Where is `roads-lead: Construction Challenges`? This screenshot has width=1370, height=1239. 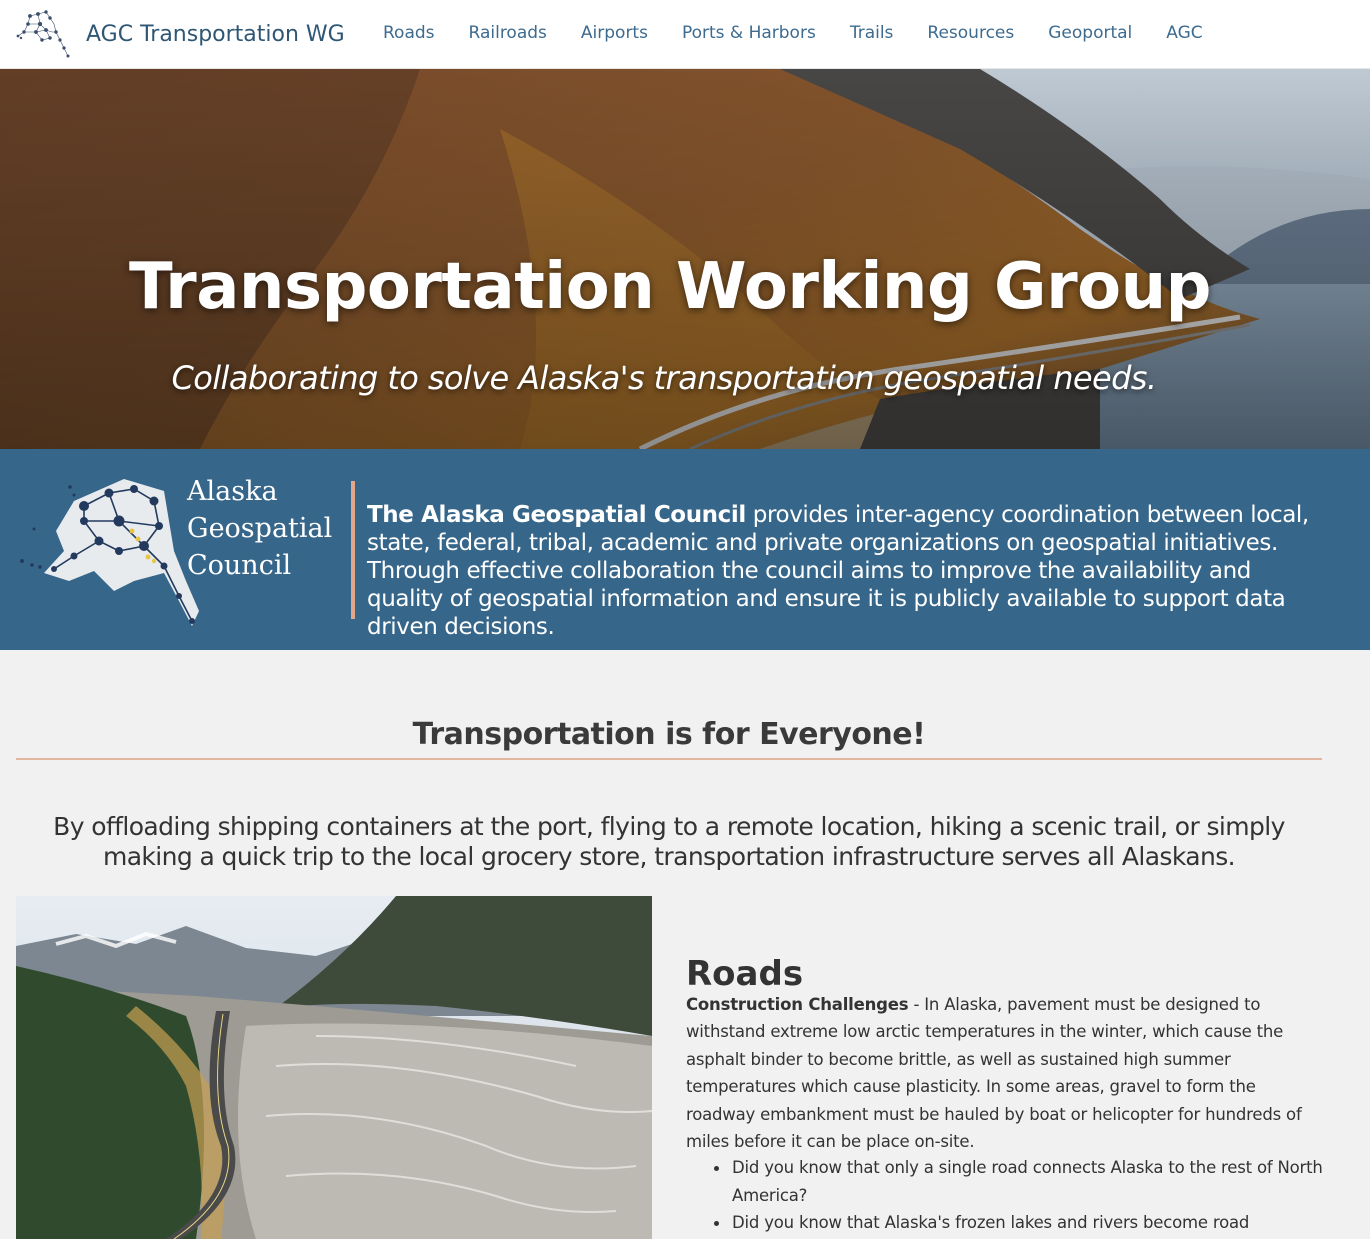
roads-lead: Construction Challenges is located at coordinates (797, 1004).